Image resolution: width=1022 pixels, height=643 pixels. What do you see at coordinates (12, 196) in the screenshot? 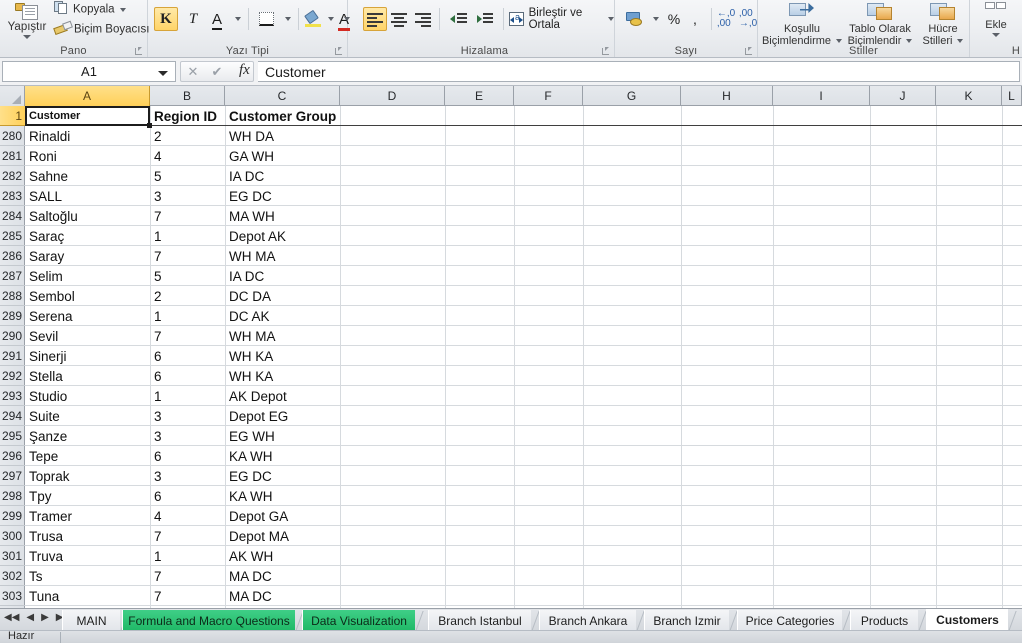
I see `row-header-283: 283` at bounding box center [12, 196].